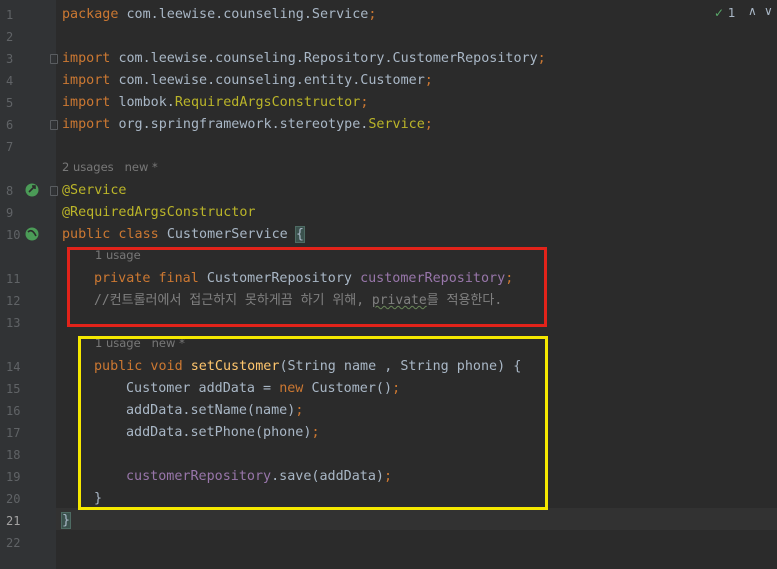  I want to click on line-number: 18, so click(13, 455).